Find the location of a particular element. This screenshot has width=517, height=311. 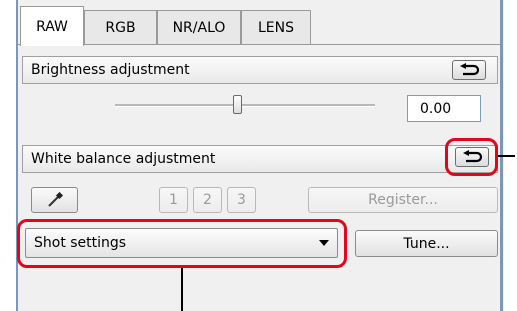

eyedropper-icon is located at coordinates (55, 199).